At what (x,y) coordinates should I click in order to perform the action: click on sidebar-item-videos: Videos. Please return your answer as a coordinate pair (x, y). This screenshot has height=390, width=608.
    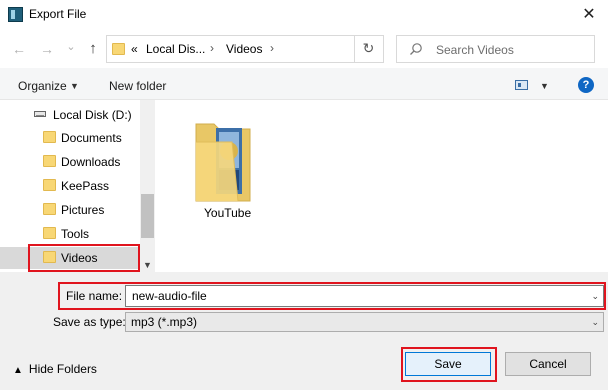
    Looking at the image, I should click on (70, 258).